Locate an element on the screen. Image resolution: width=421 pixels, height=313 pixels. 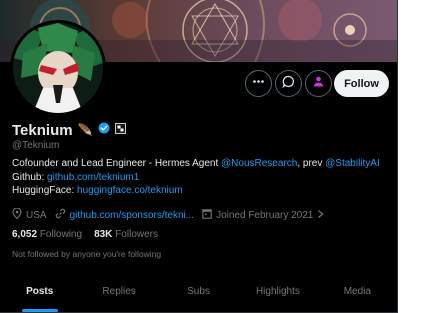
follow-button: Follow is located at coordinates (361, 83).